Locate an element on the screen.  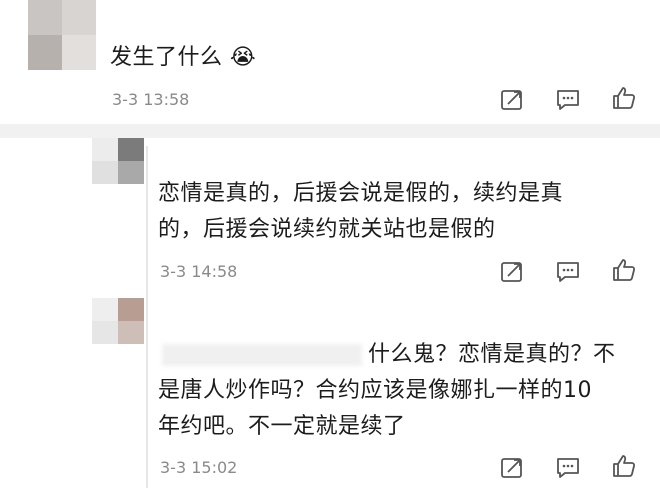
comment-text: 恋情是真的，后援会说是假的，续约是真 is located at coordinates (361, 193).